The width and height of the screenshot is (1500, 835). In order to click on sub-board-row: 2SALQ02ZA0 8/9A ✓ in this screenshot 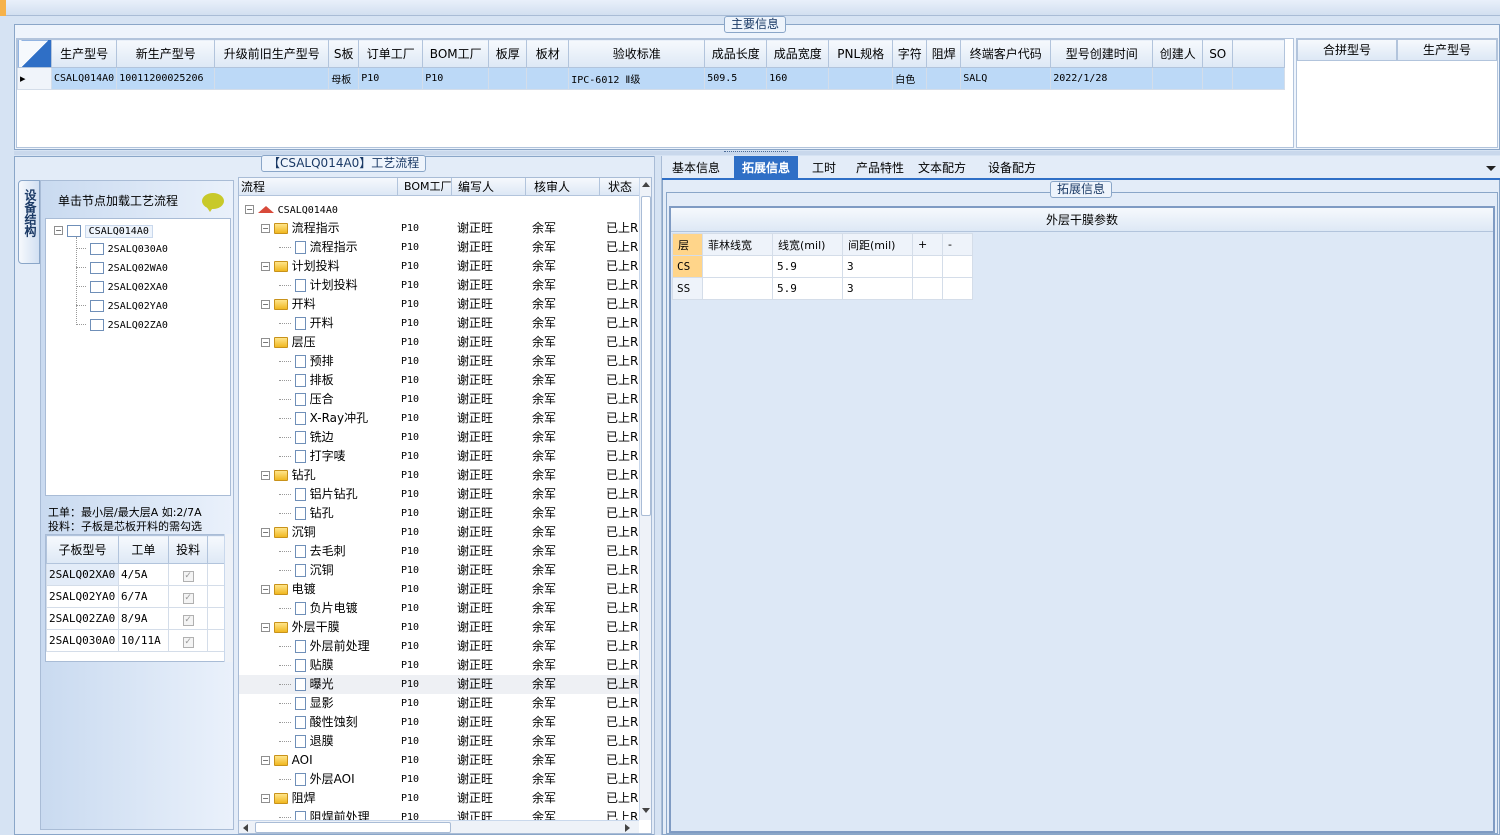, I will do `click(139, 618)`.